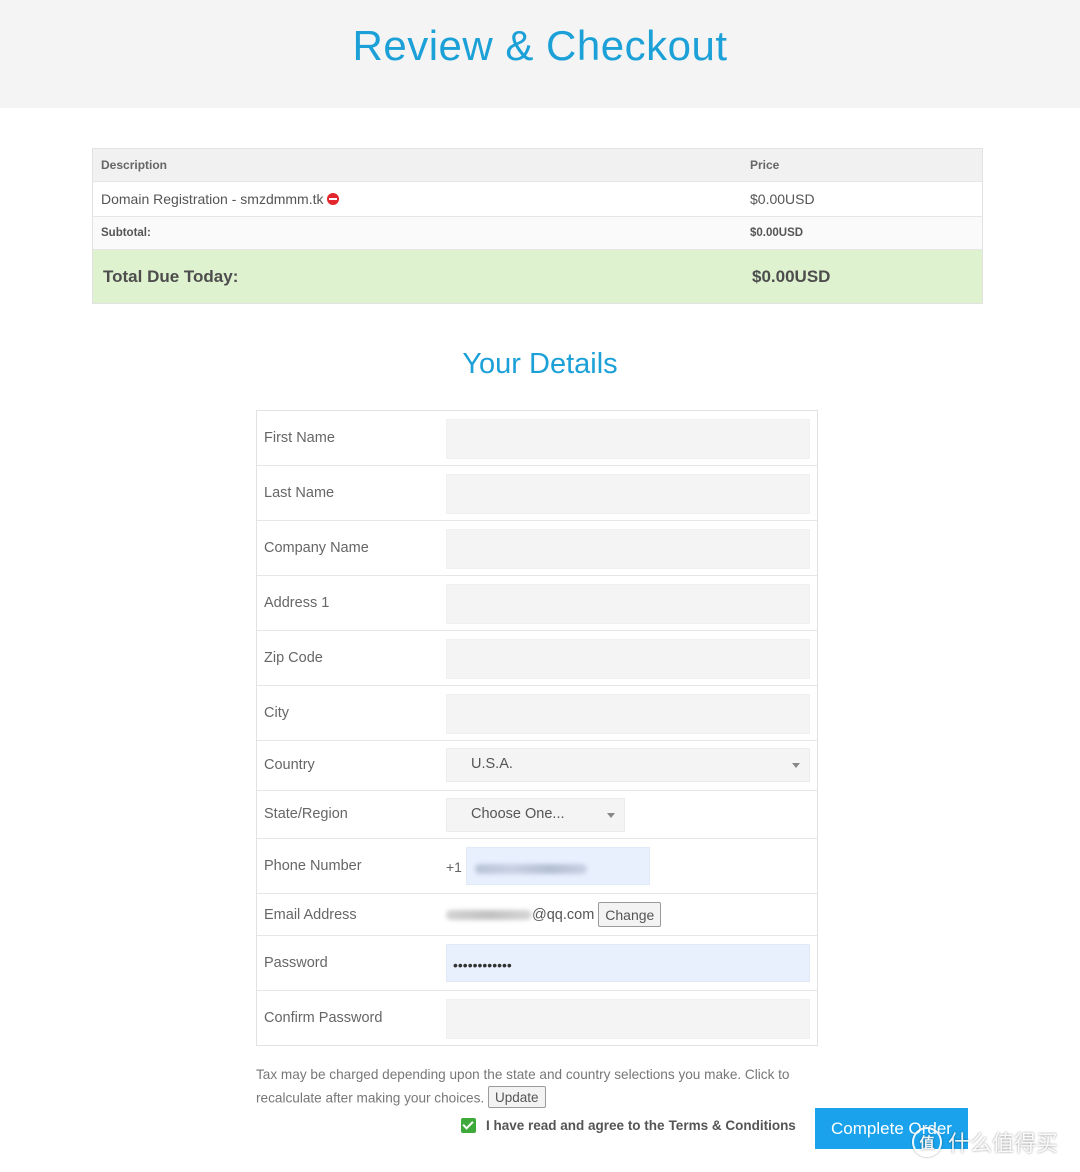  I want to click on row-country: Country U.S.A., so click(537, 766).